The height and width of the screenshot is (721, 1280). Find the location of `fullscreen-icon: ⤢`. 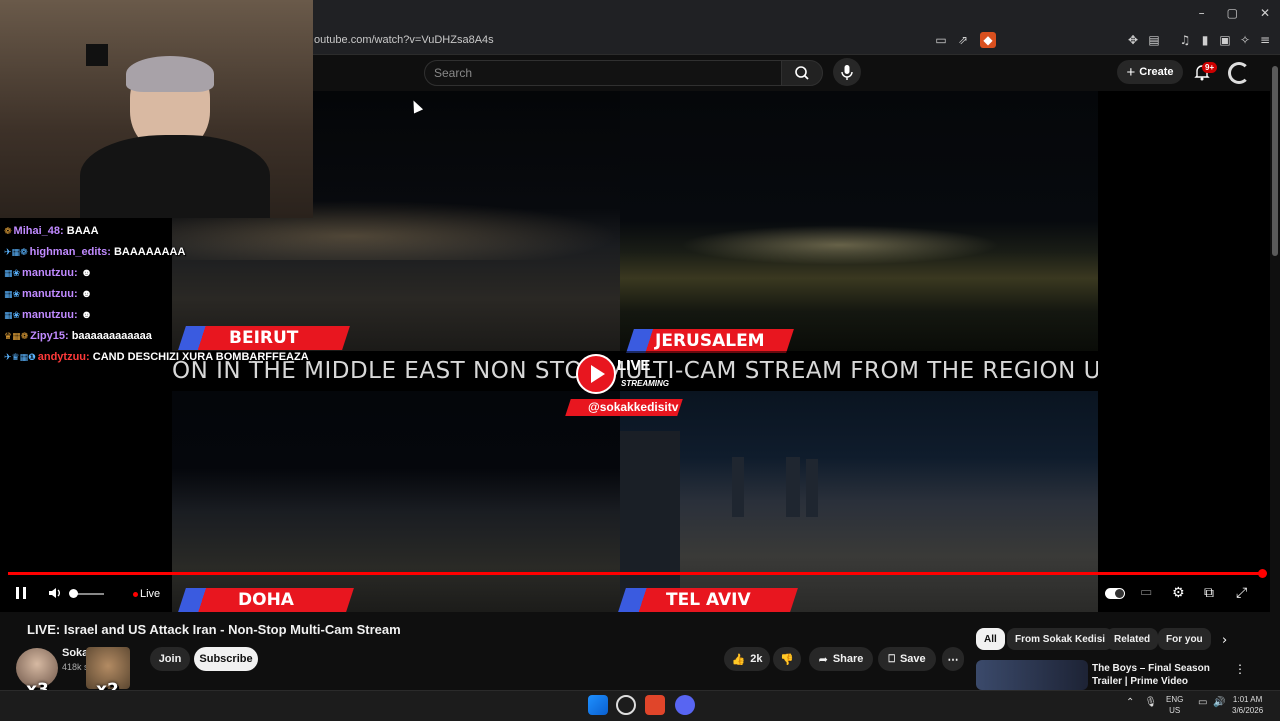

fullscreen-icon: ⤢ is located at coordinates (1241, 593).